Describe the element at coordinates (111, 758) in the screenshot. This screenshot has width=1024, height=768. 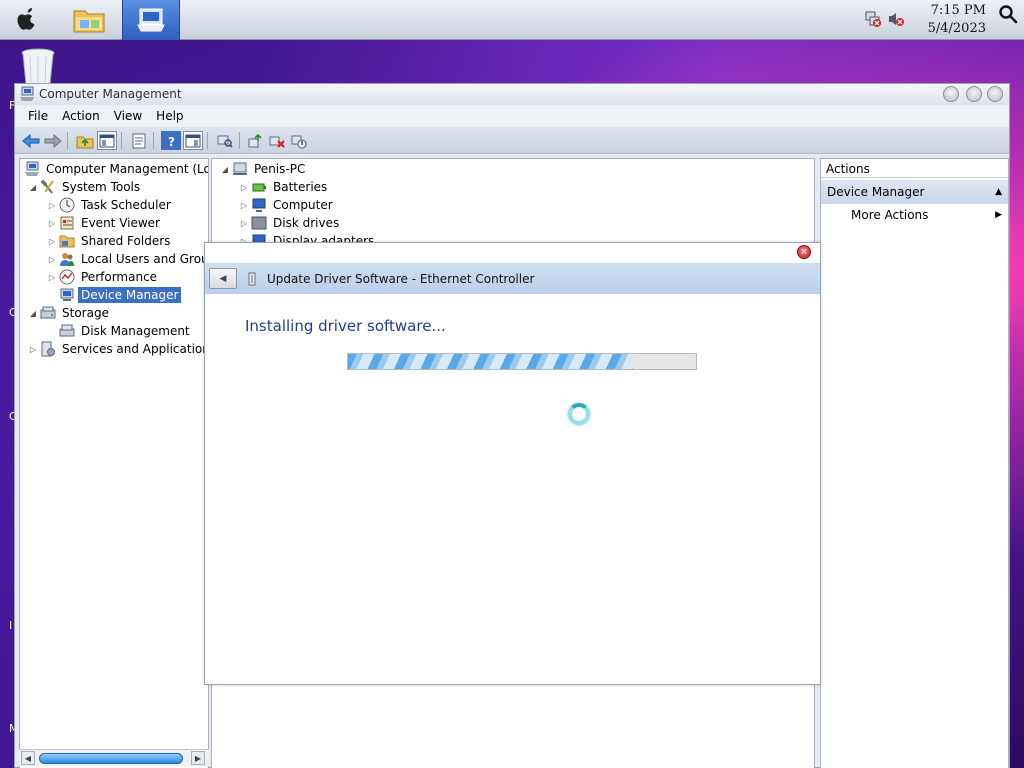
I see `scroll-thumb` at that location.